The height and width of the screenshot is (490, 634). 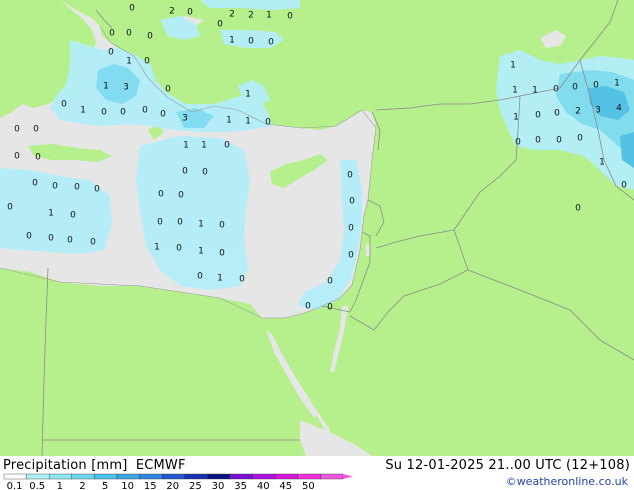 What do you see at coordinates (65, 465) in the screenshot?
I see `legend-variable: Precipitation [mm]` at bounding box center [65, 465].